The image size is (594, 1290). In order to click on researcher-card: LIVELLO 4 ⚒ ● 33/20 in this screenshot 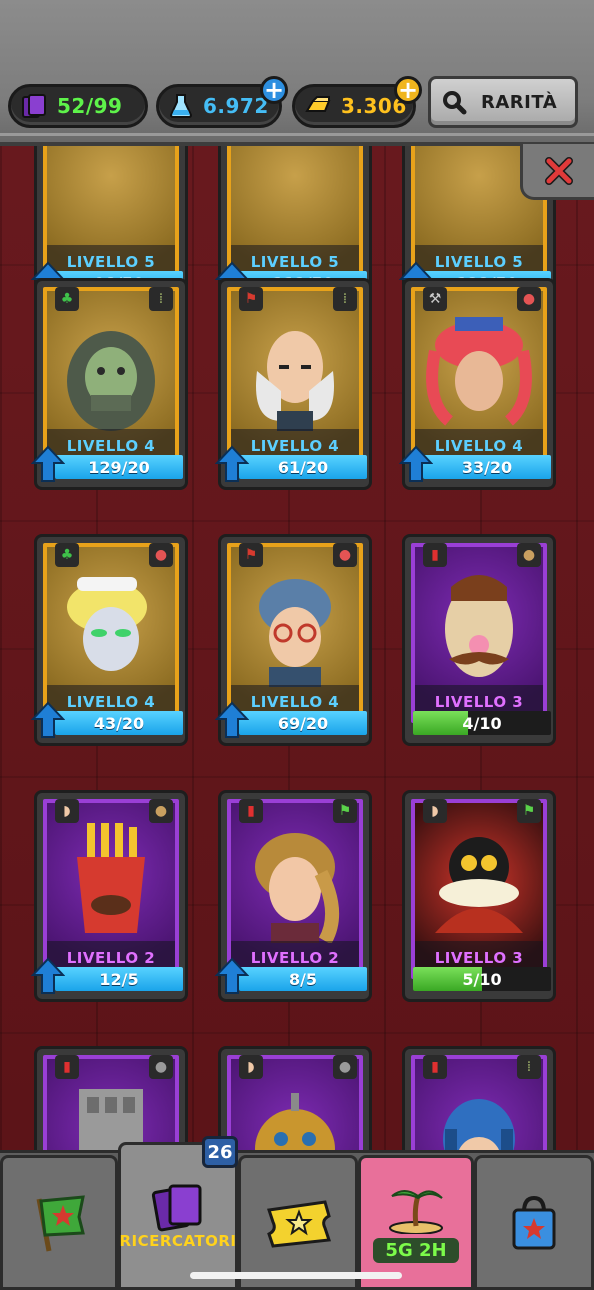, I will do `click(477, 384)`.